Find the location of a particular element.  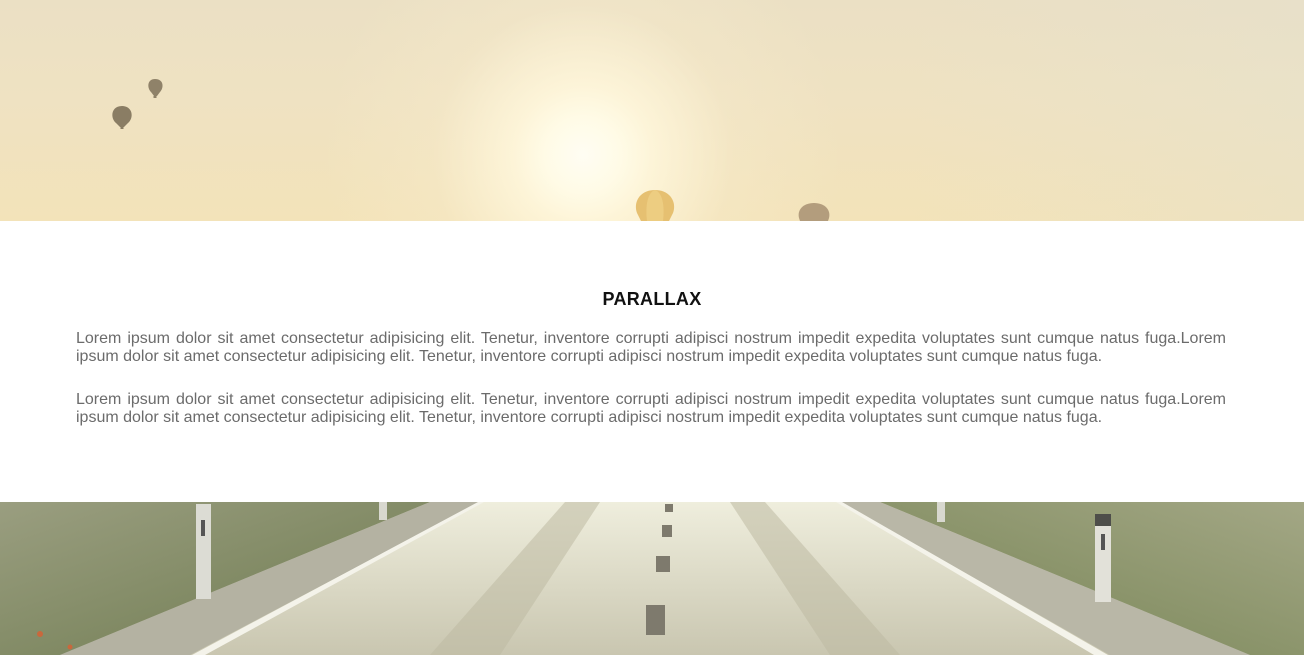

balloons-illustration is located at coordinates (471, 150).